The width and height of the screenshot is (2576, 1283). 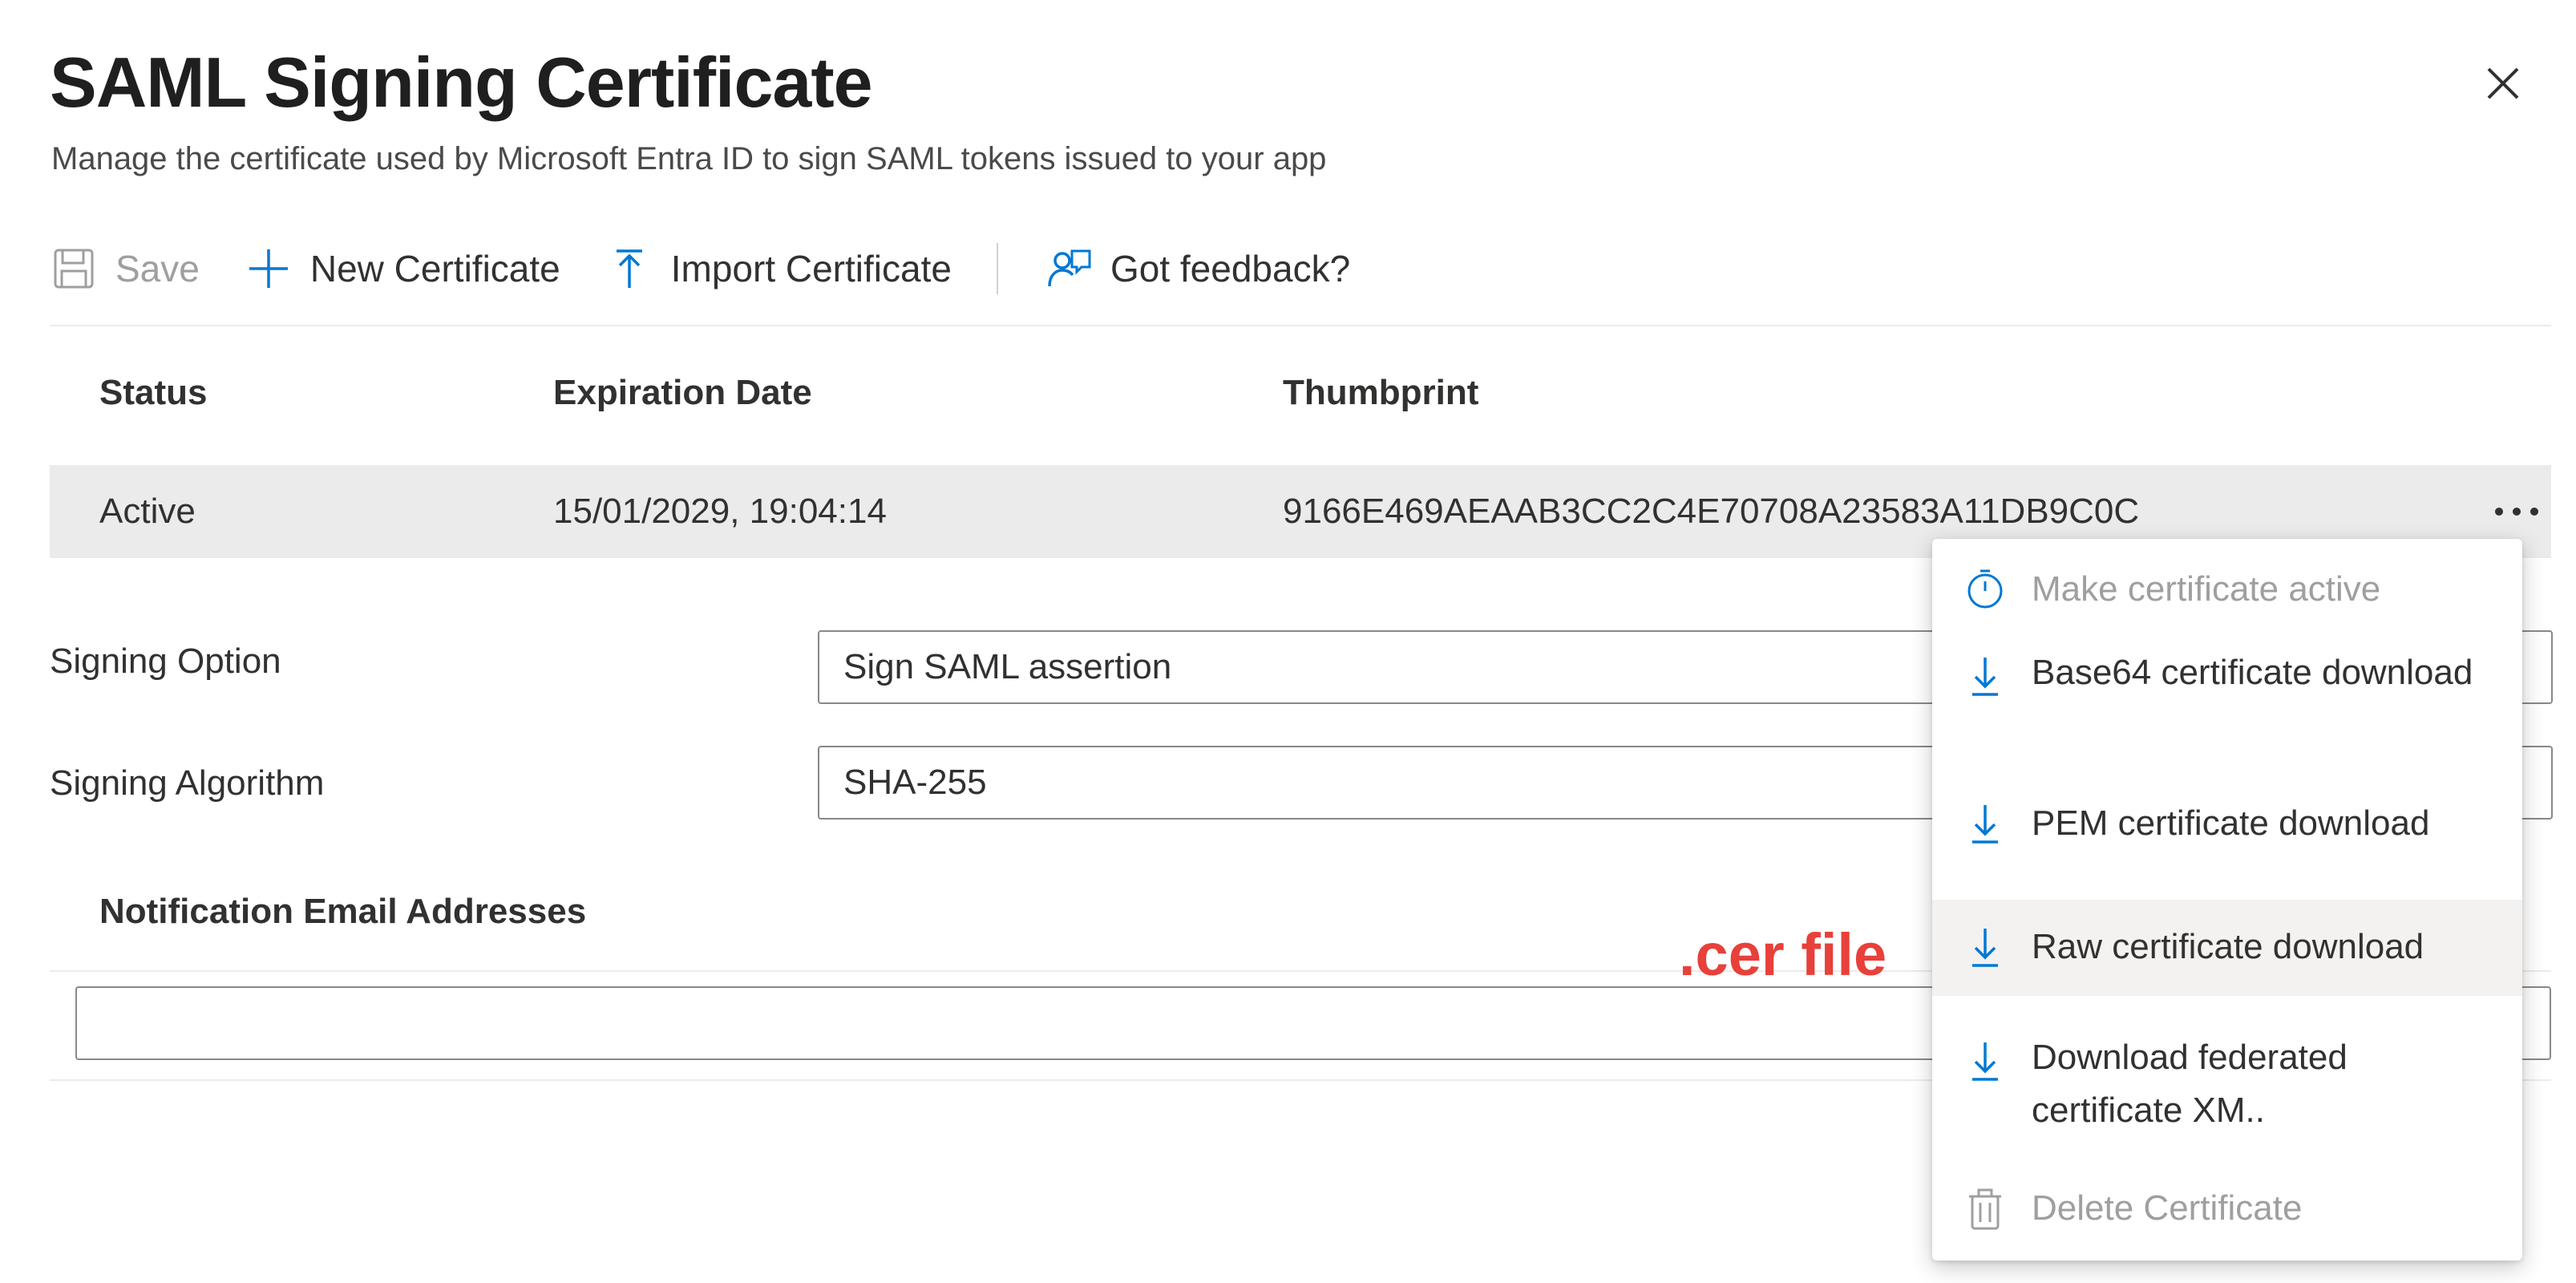 What do you see at coordinates (147, 511) in the screenshot?
I see `cell-status: Active` at bounding box center [147, 511].